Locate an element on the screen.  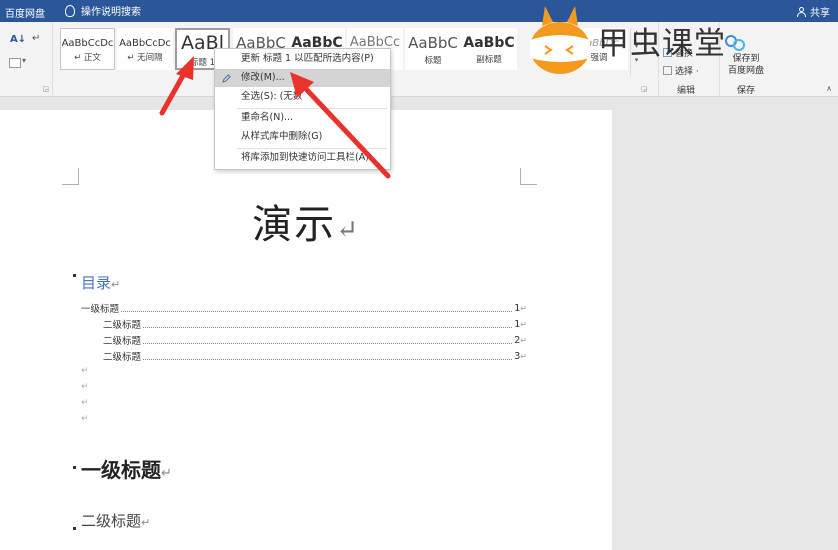
toc-heading: 目录↵ is located at coordinates (100, 282).